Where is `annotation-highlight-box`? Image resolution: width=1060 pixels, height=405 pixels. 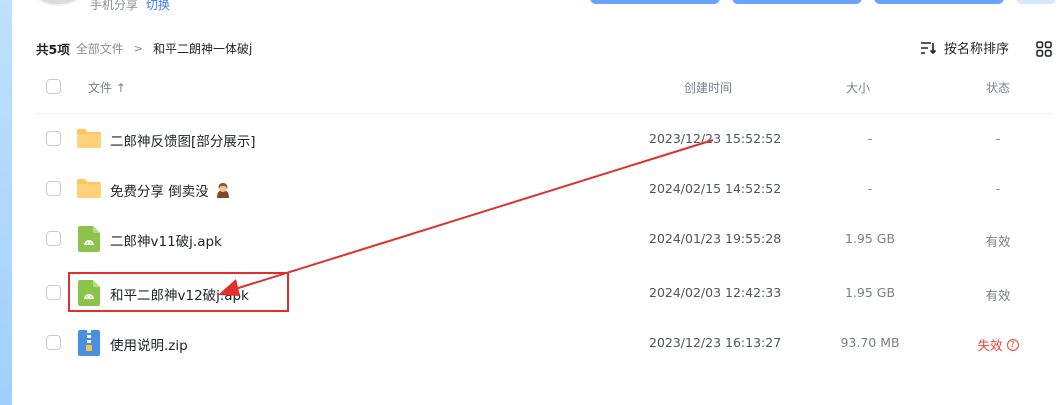
annotation-highlight-box is located at coordinates (178, 292).